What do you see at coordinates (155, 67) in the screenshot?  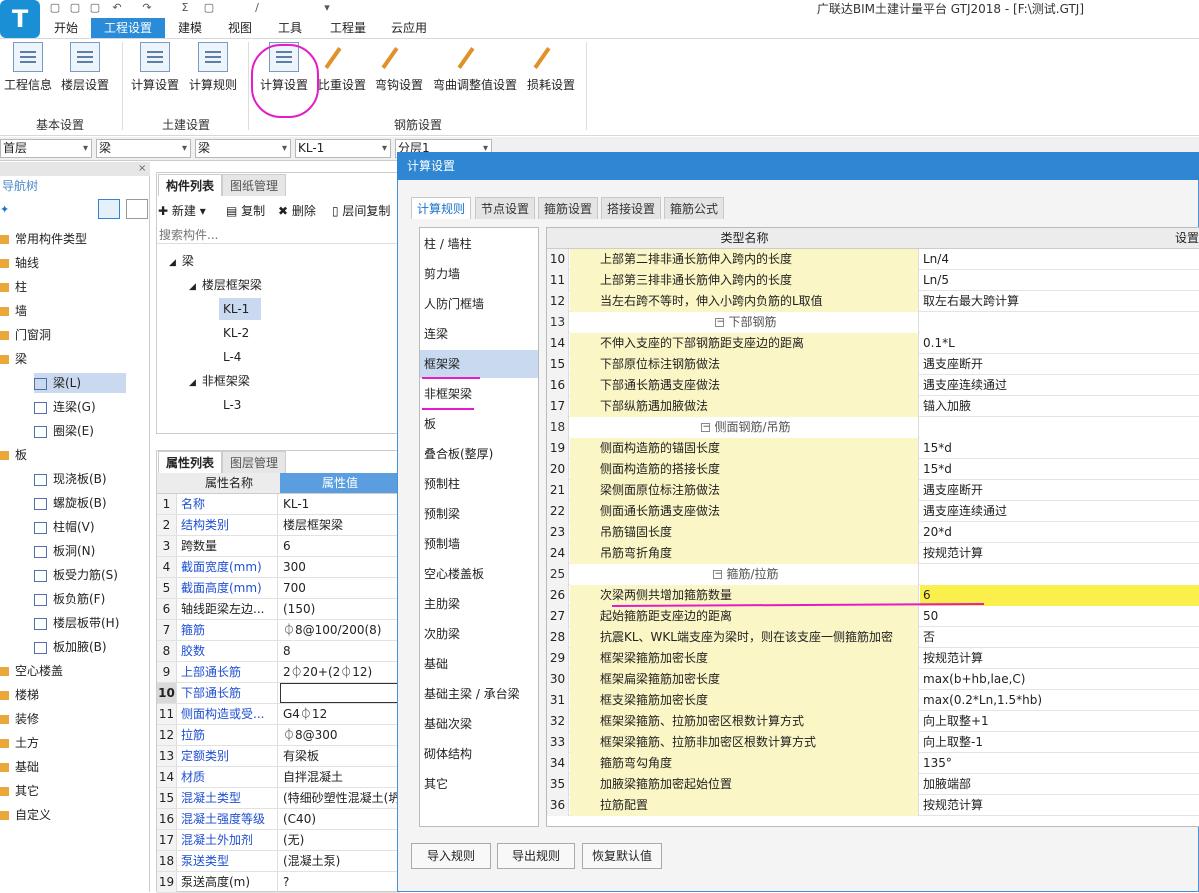 I see `civil-calc-settings-button: 计算设置` at bounding box center [155, 67].